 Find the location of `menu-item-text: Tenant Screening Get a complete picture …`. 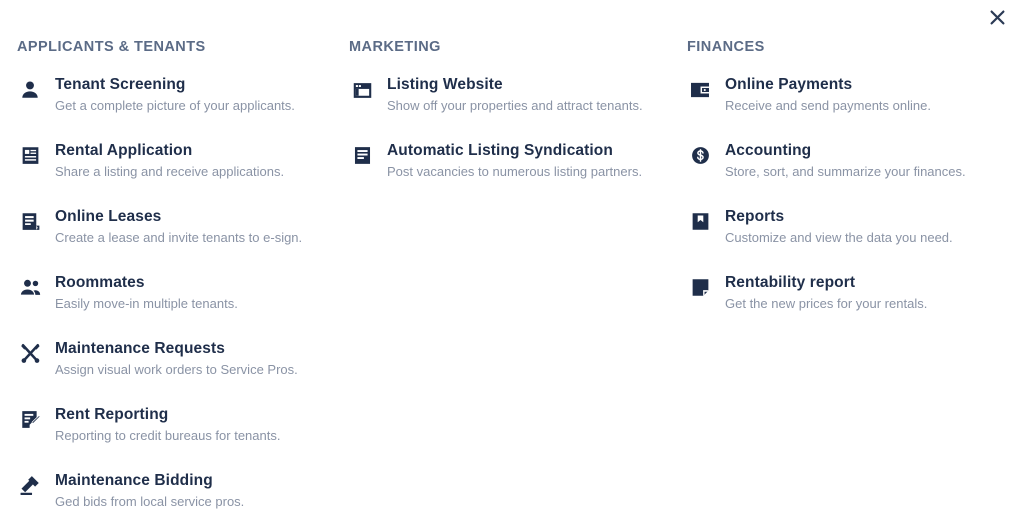

menu-item-text: Tenant Screening Get a complete picture … is located at coordinates (175, 95).